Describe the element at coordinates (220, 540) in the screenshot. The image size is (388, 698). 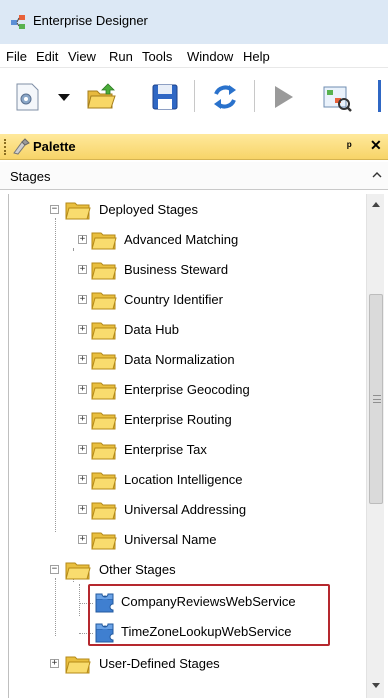
I see `tree-node-stage-group: + Universal Name` at that location.